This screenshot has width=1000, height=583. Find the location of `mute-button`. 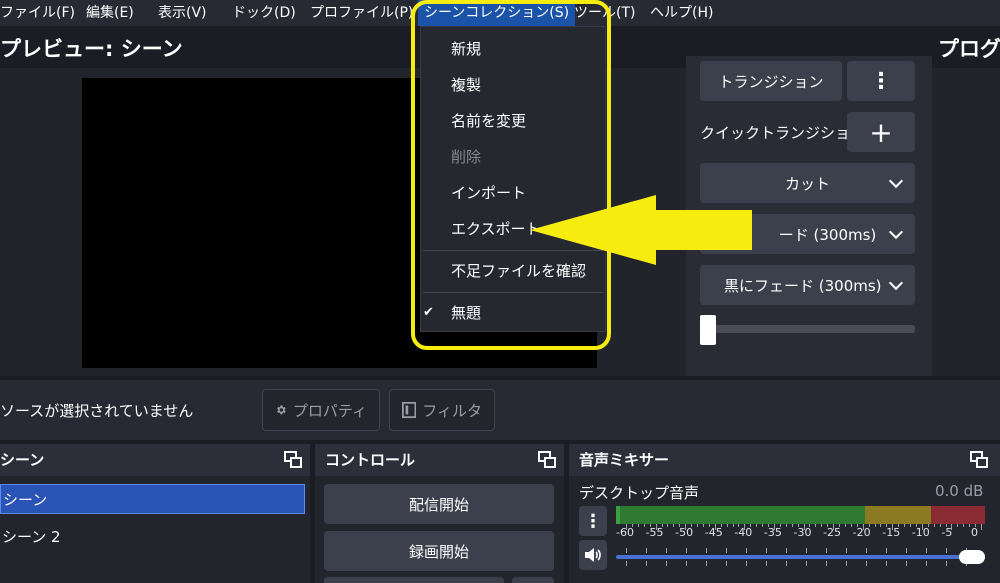

mute-button is located at coordinates (593, 555).